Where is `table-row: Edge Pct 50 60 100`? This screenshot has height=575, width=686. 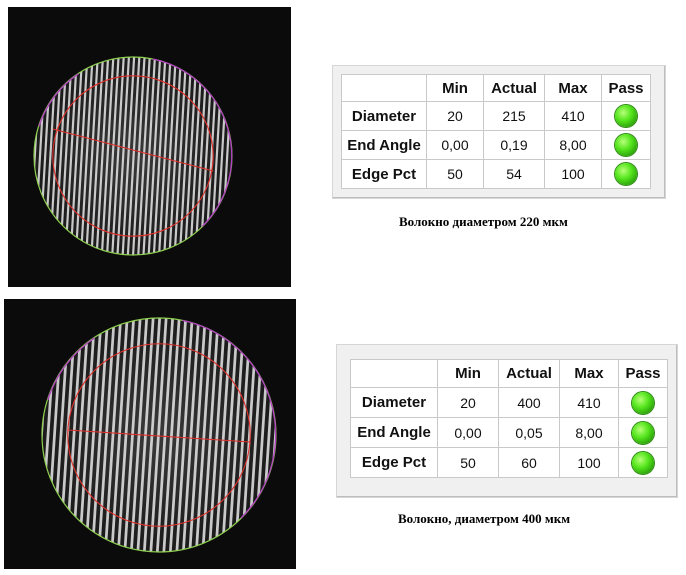
table-row: Edge Pct 50 60 100 is located at coordinates (509, 462).